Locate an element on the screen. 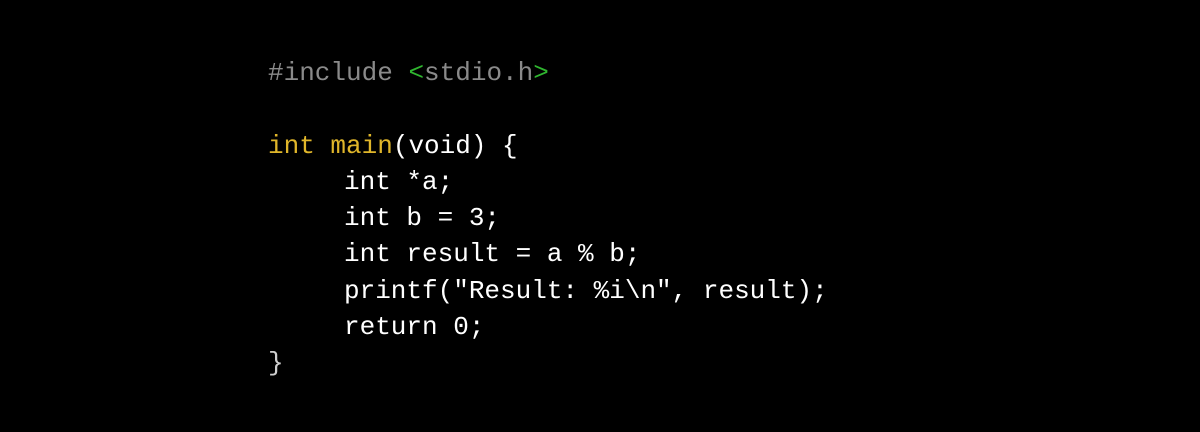 The image size is (1200, 432). code-line-1: #include <stdio.h> is located at coordinates (548, 73).